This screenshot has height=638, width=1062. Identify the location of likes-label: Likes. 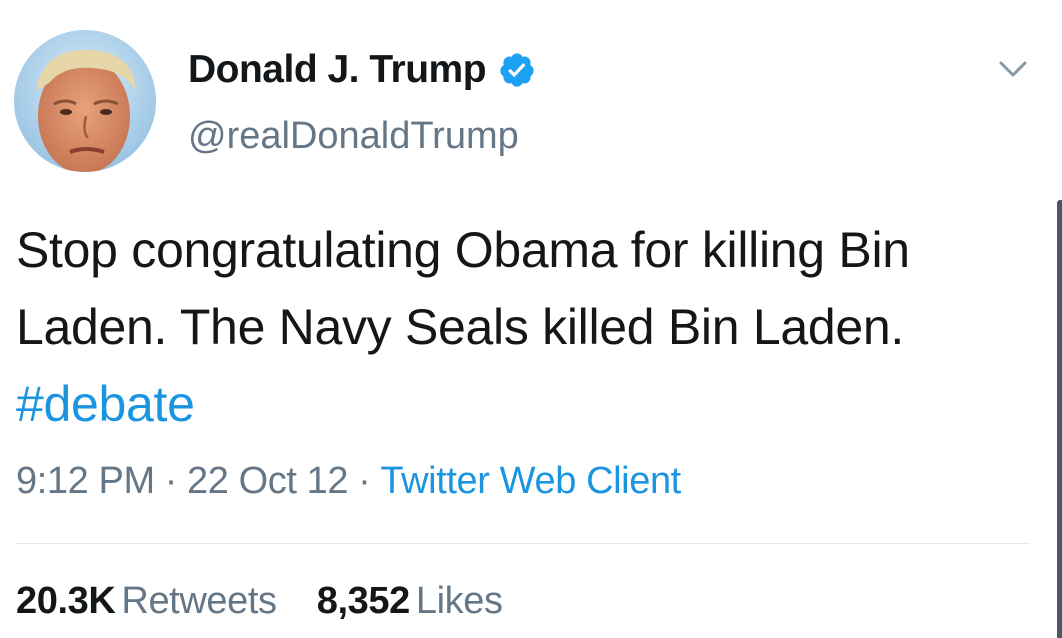
(459, 601).